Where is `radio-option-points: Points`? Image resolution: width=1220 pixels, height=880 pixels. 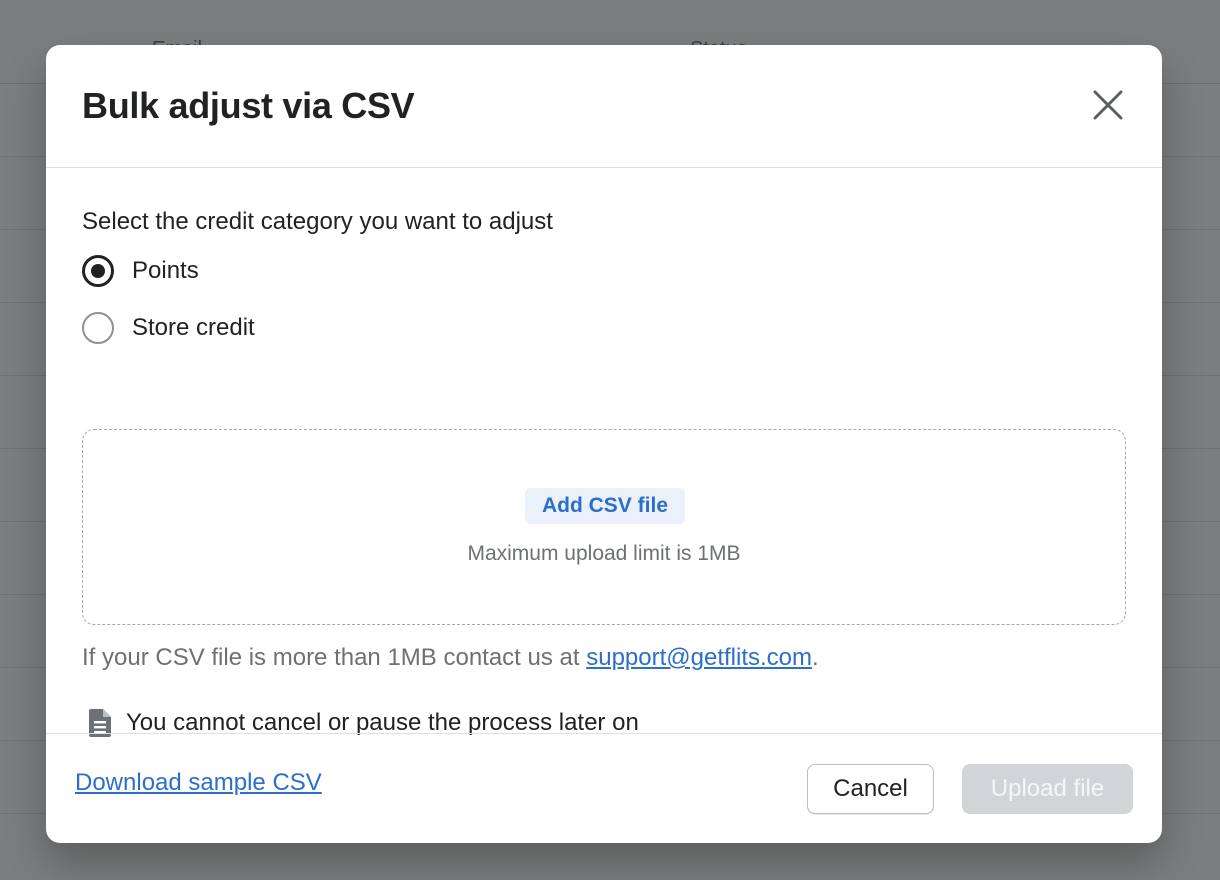
radio-option-points: Points is located at coordinates (140, 271).